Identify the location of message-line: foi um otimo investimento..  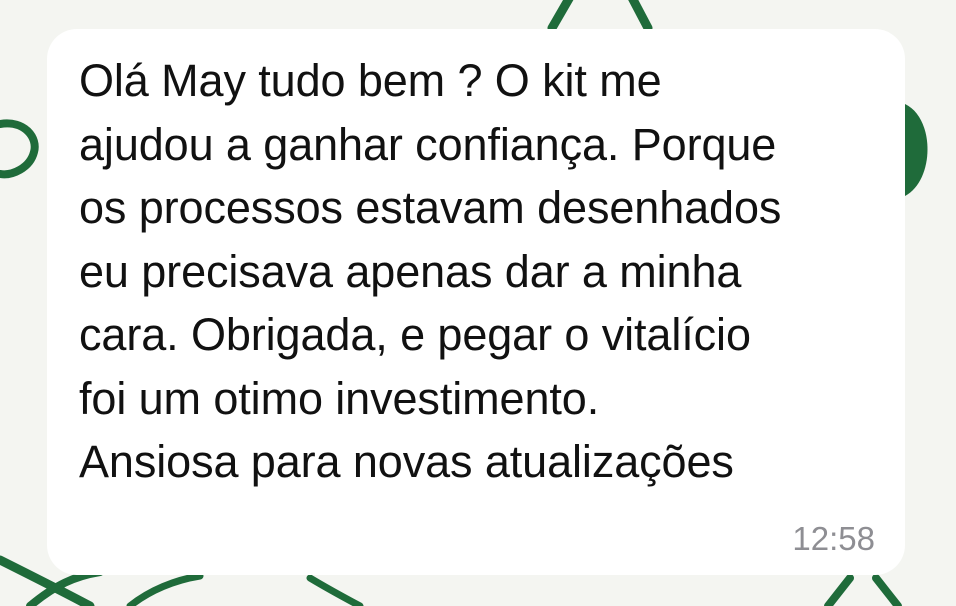
(339, 398).